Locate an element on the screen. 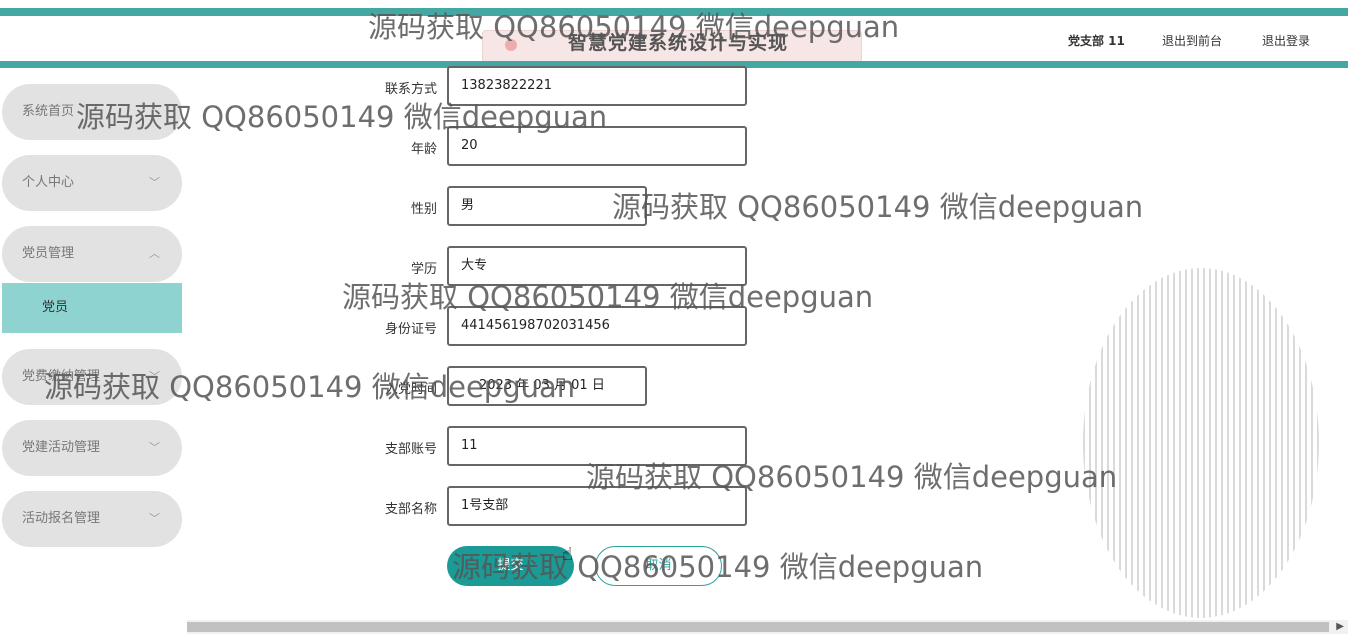  field-label-age: 年龄 is located at coordinates (423, 149).